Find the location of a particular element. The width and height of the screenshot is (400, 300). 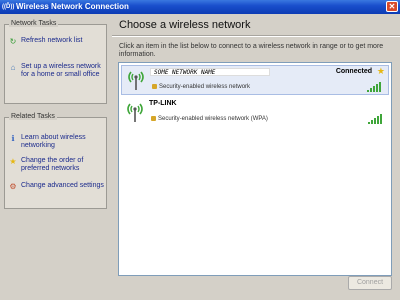

task-label: Learn about wireless networking is located at coordinates (53, 141).